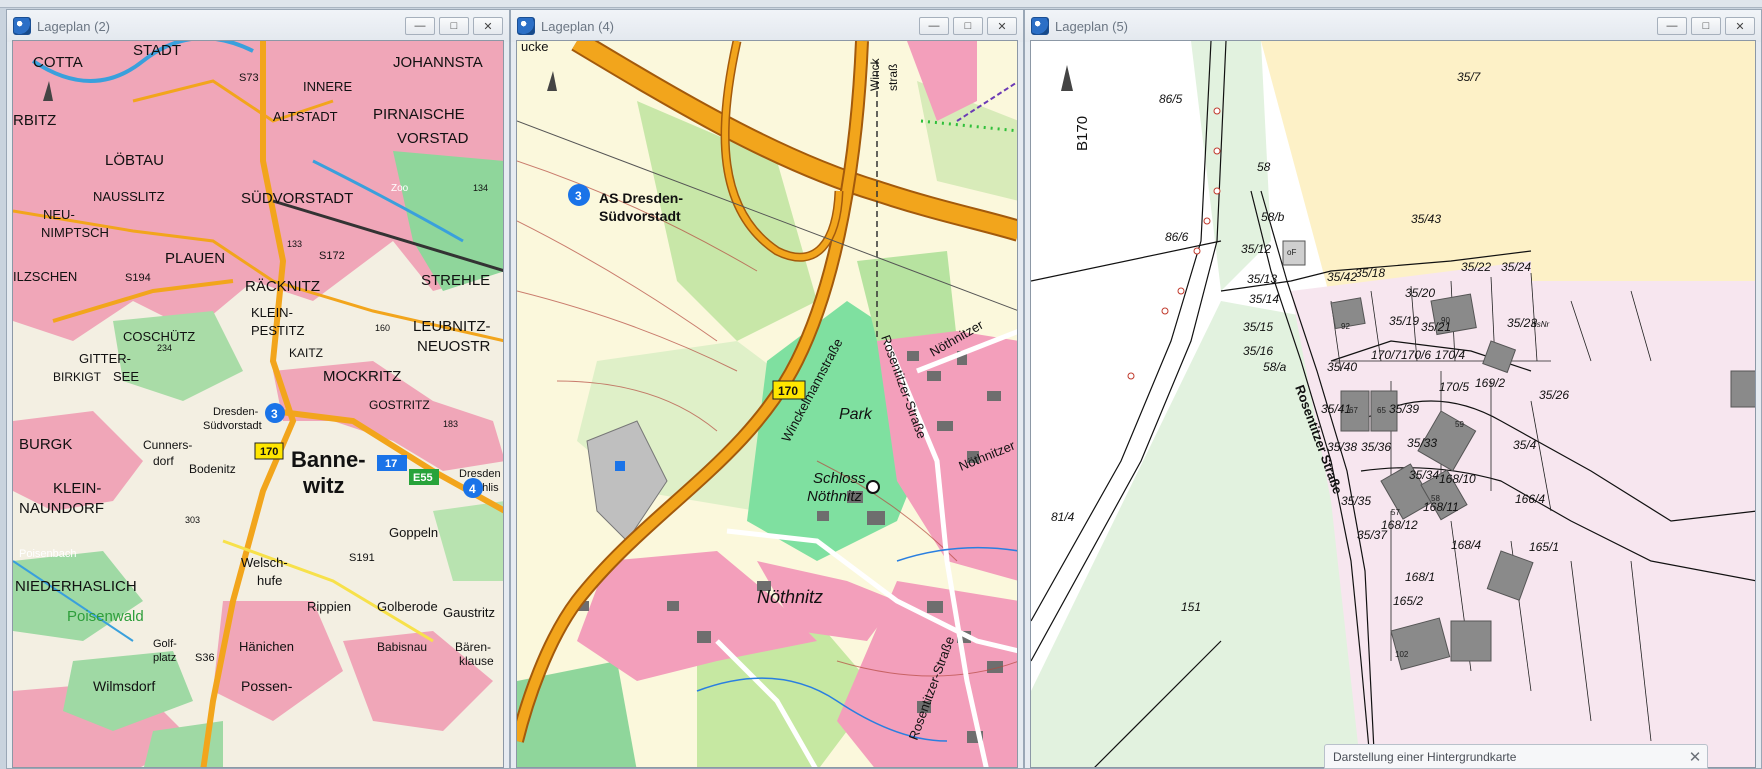 Image resolution: width=1762 pixels, height=769 pixels. Describe the element at coordinates (1063, 517) in the screenshot. I see `parcel-label: 81/4` at that location.